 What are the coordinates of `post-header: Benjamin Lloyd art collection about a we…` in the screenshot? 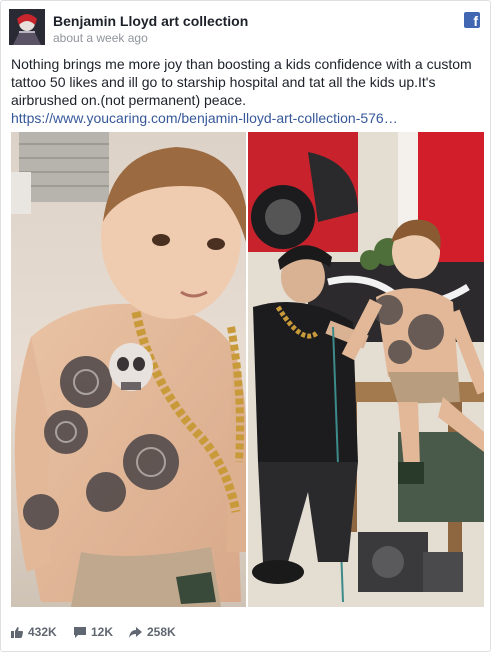 It's located at (245, 29).